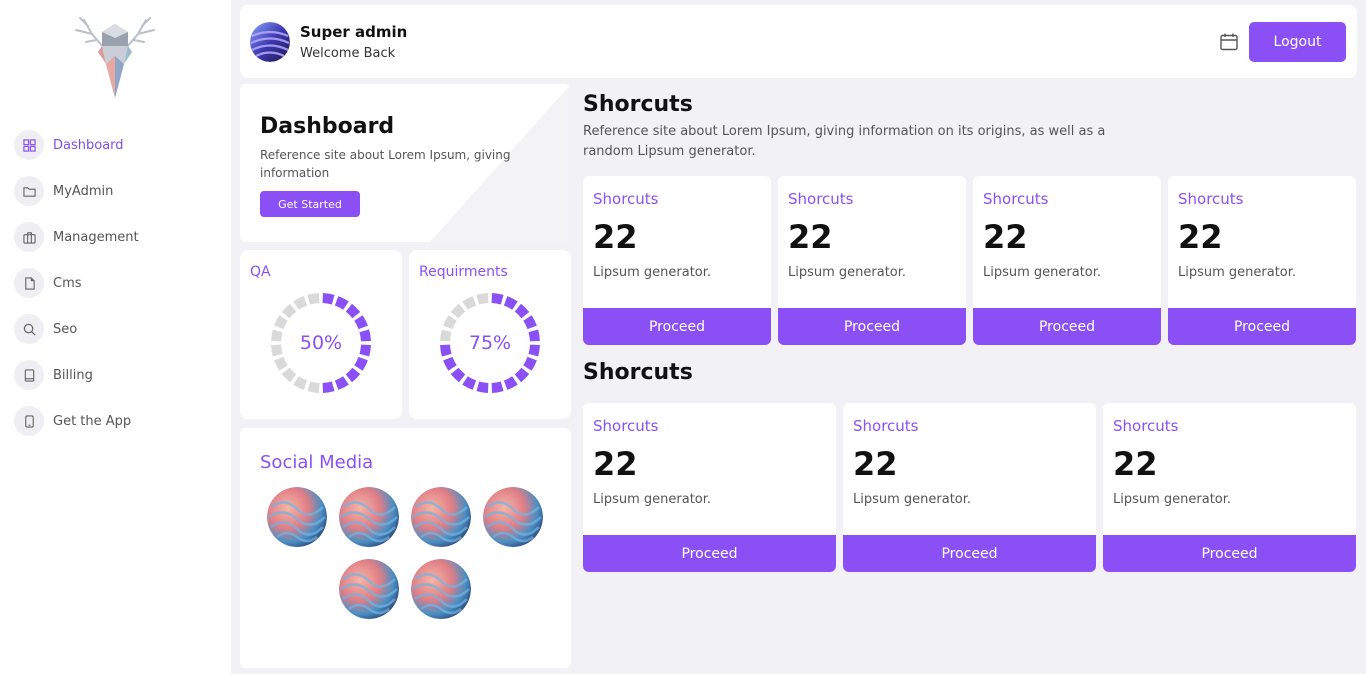  Describe the element at coordinates (119, 421) in the screenshot. I see `sidebar-item-get-the-app: Get the App` at that location.